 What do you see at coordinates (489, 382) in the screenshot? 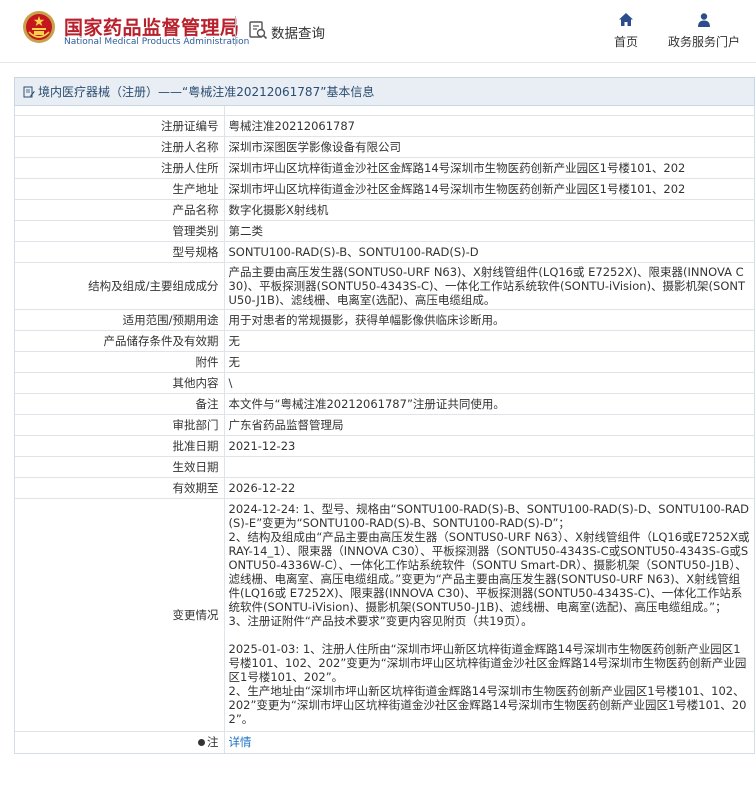
I see `field-value: \` at bounding box center [489, 382].